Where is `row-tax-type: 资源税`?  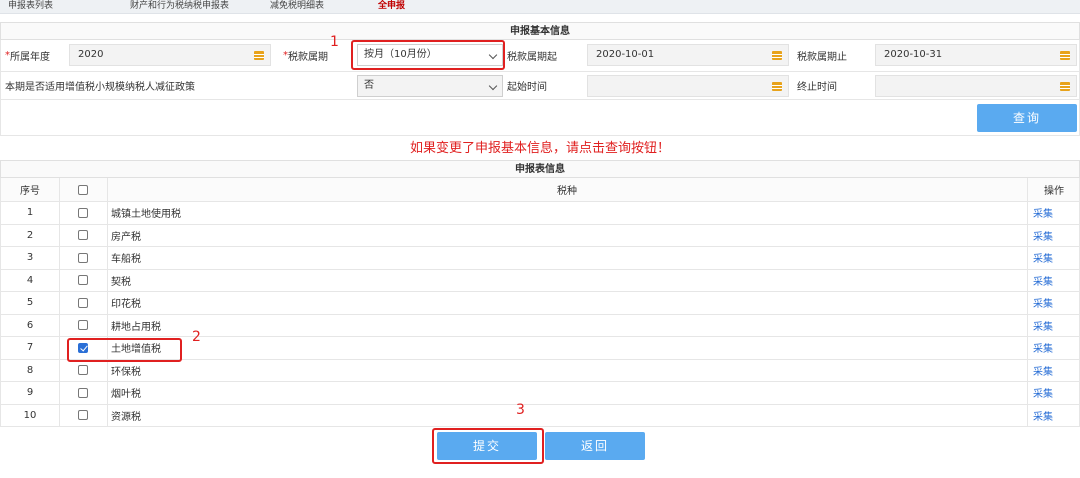
row-tax-type: 资源税 is located at coordinates (126, 417).